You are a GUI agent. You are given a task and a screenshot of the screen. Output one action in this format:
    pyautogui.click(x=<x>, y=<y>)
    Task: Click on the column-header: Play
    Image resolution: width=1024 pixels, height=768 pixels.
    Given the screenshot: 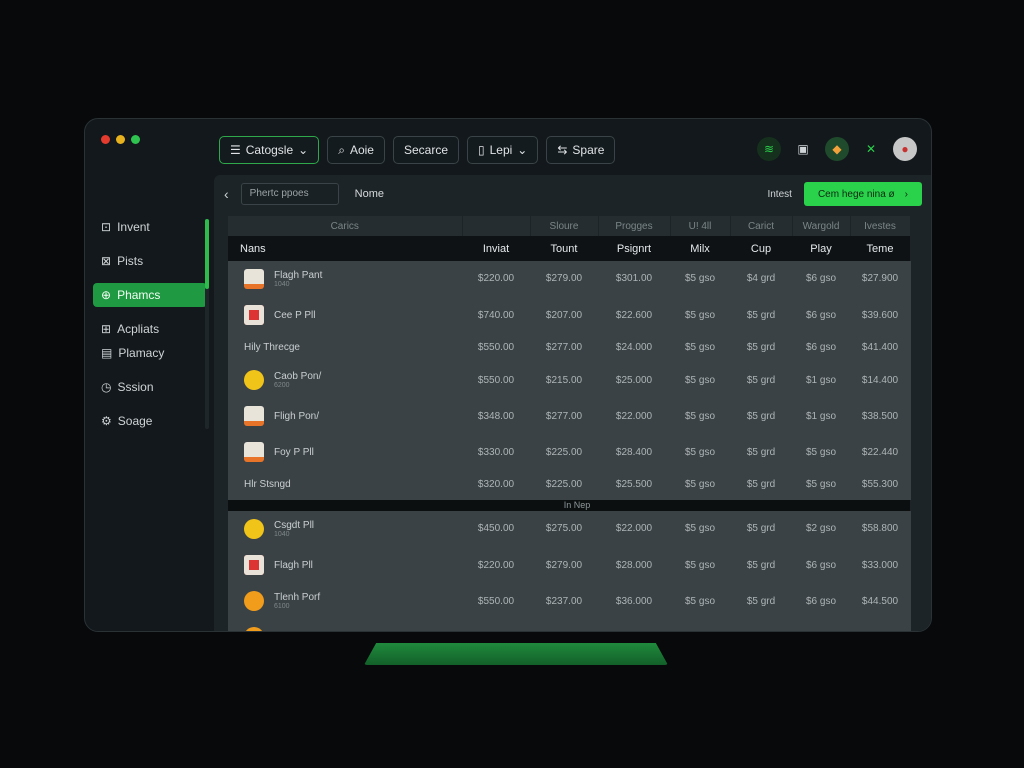 What is the action you would take?
    pyautogui.click(x=821, y=248)
    